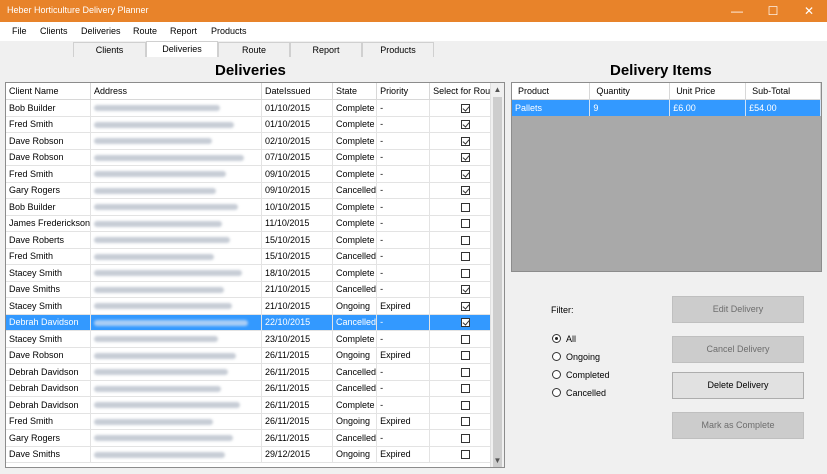 The height and width of the screenshot is (474, 827). I want to click on tab-clients: Clients, so click(109, 49).